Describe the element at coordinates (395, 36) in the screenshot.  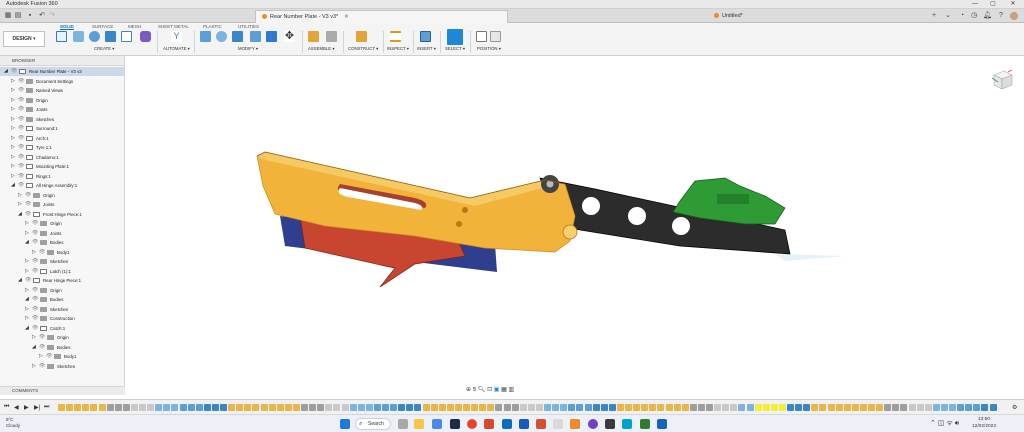
I see `measure-icon` at that location.